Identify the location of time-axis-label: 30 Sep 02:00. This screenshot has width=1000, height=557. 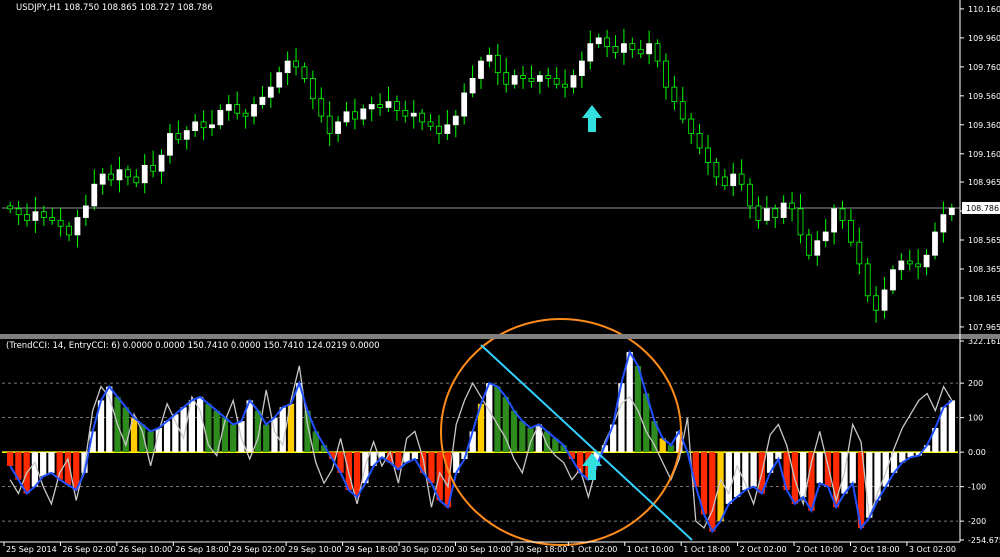
(427, 549).